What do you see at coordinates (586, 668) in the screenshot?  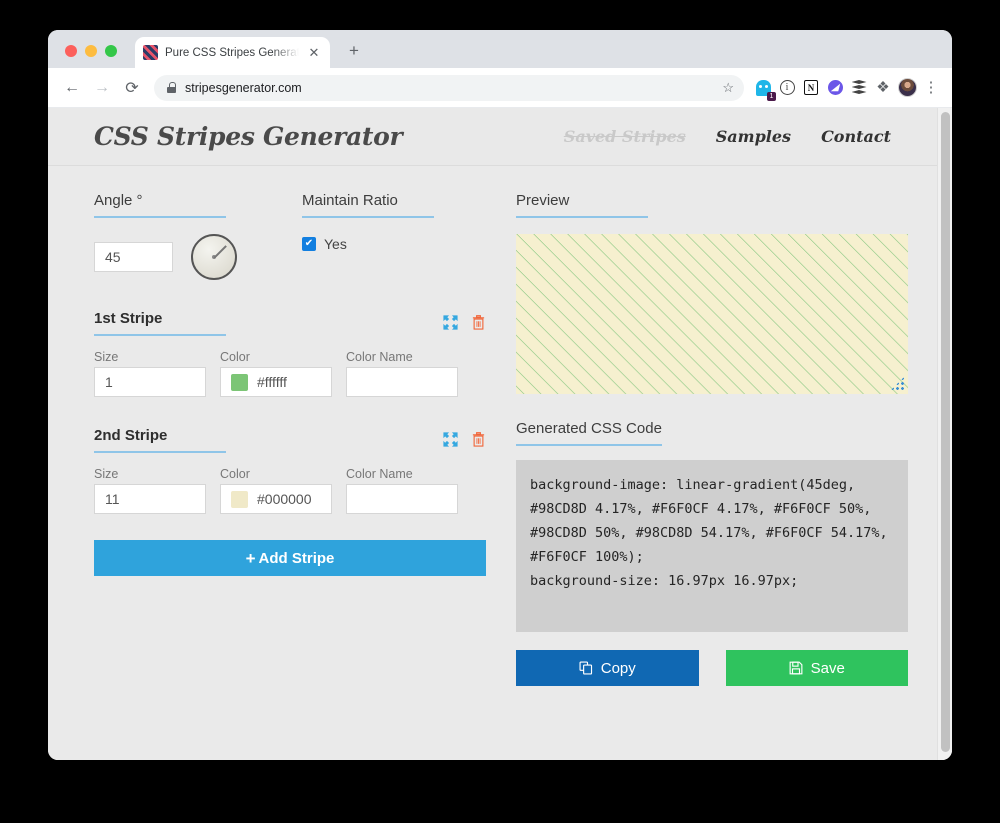 I see `copy-icon` at bounding box center [586, 668].